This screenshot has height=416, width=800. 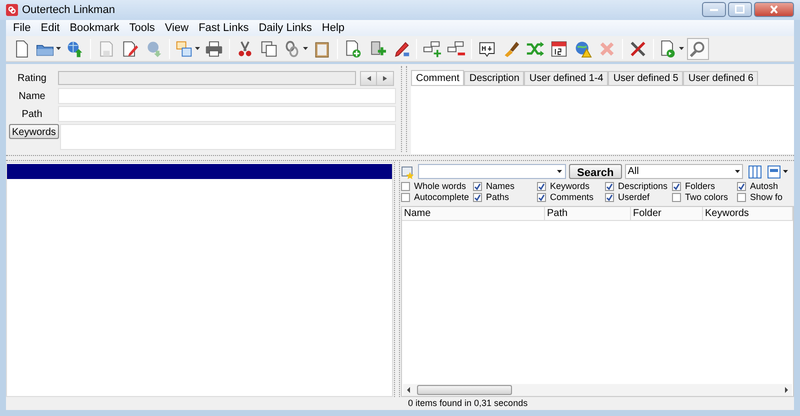 What do you see at coordinates (595, 171) in the screenshot?
I see `search-button: Search` at bounding box center [595, 171].